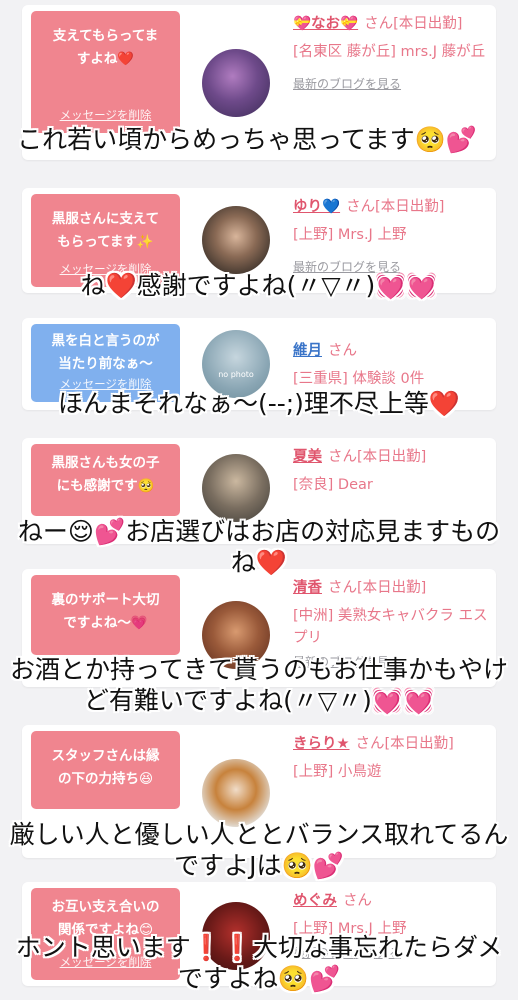 This screenshot has width=518, height=1000. I want to click on girl-name-link: きらり★, so click(321, 744).